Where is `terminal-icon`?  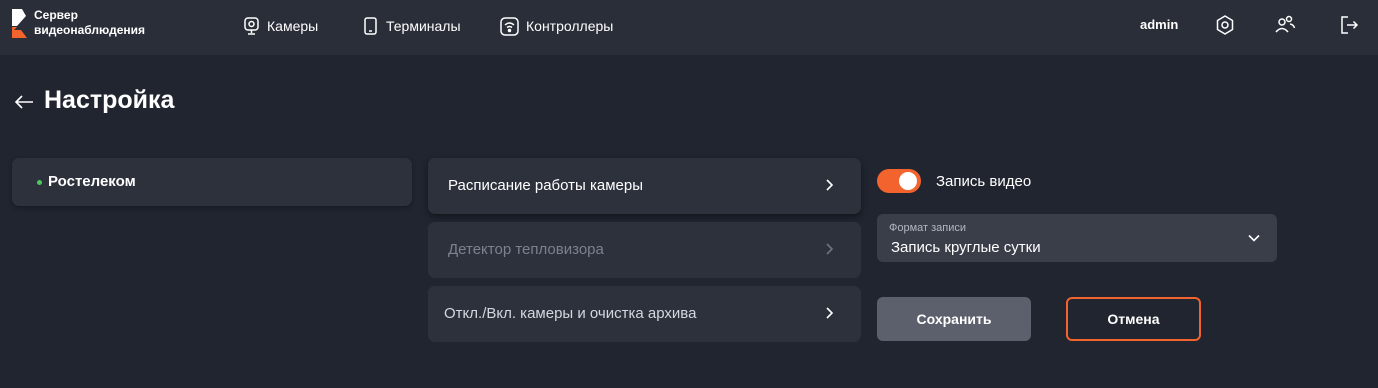 terminal-icon is located at coordinates (370, 26).